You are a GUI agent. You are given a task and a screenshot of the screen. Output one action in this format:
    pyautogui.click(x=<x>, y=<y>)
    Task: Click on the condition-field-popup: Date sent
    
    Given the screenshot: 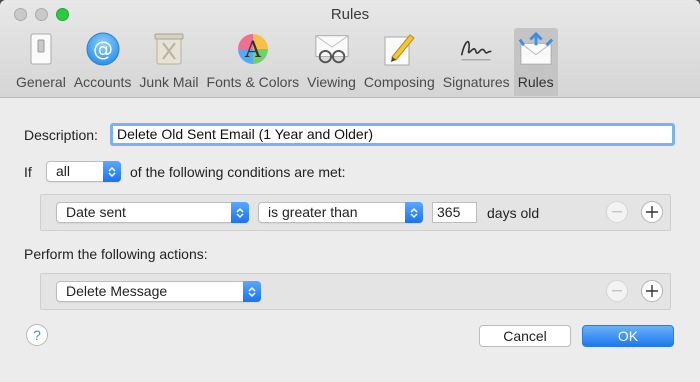 What is the action you would take?
    pyautogui.click(x=152, y=212)
    